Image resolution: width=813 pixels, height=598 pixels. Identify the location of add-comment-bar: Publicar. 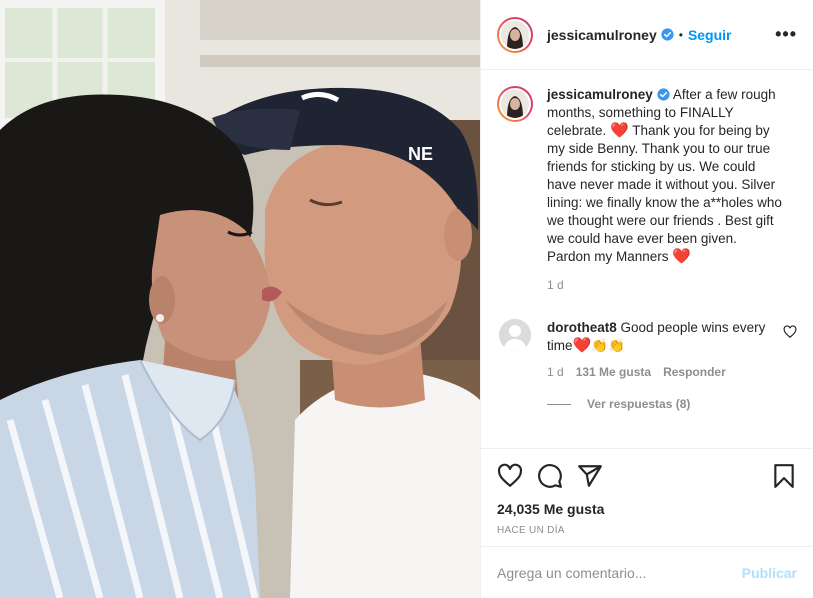
(647, 572).